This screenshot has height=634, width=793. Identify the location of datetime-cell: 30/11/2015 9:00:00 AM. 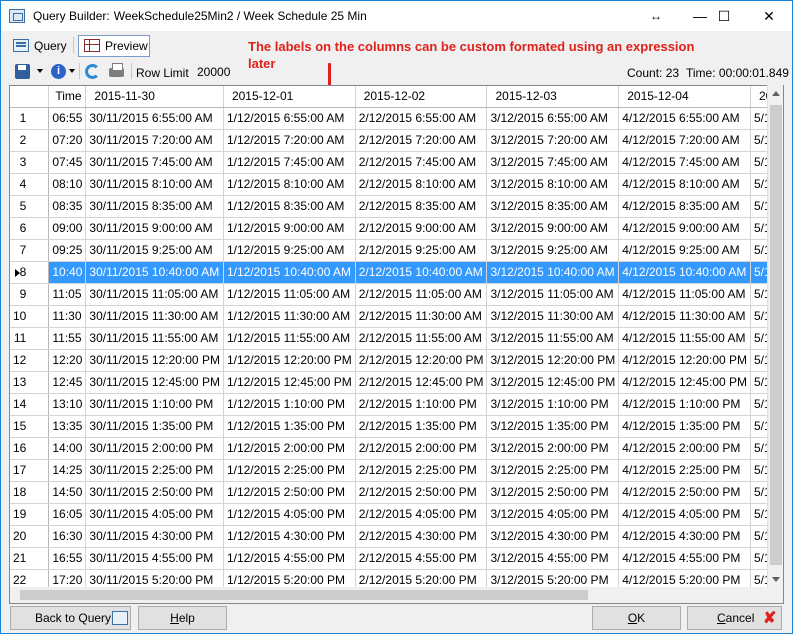
(154, 228).